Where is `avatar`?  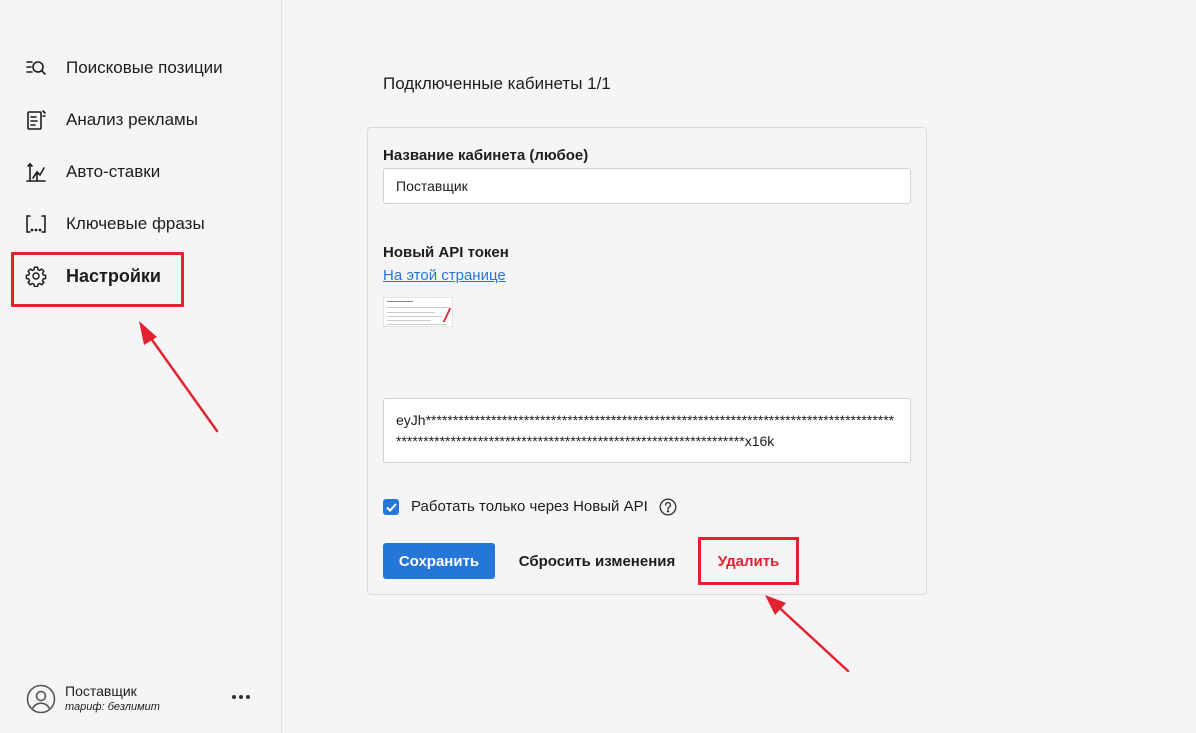 avatar is located at coordinates (41, 698).